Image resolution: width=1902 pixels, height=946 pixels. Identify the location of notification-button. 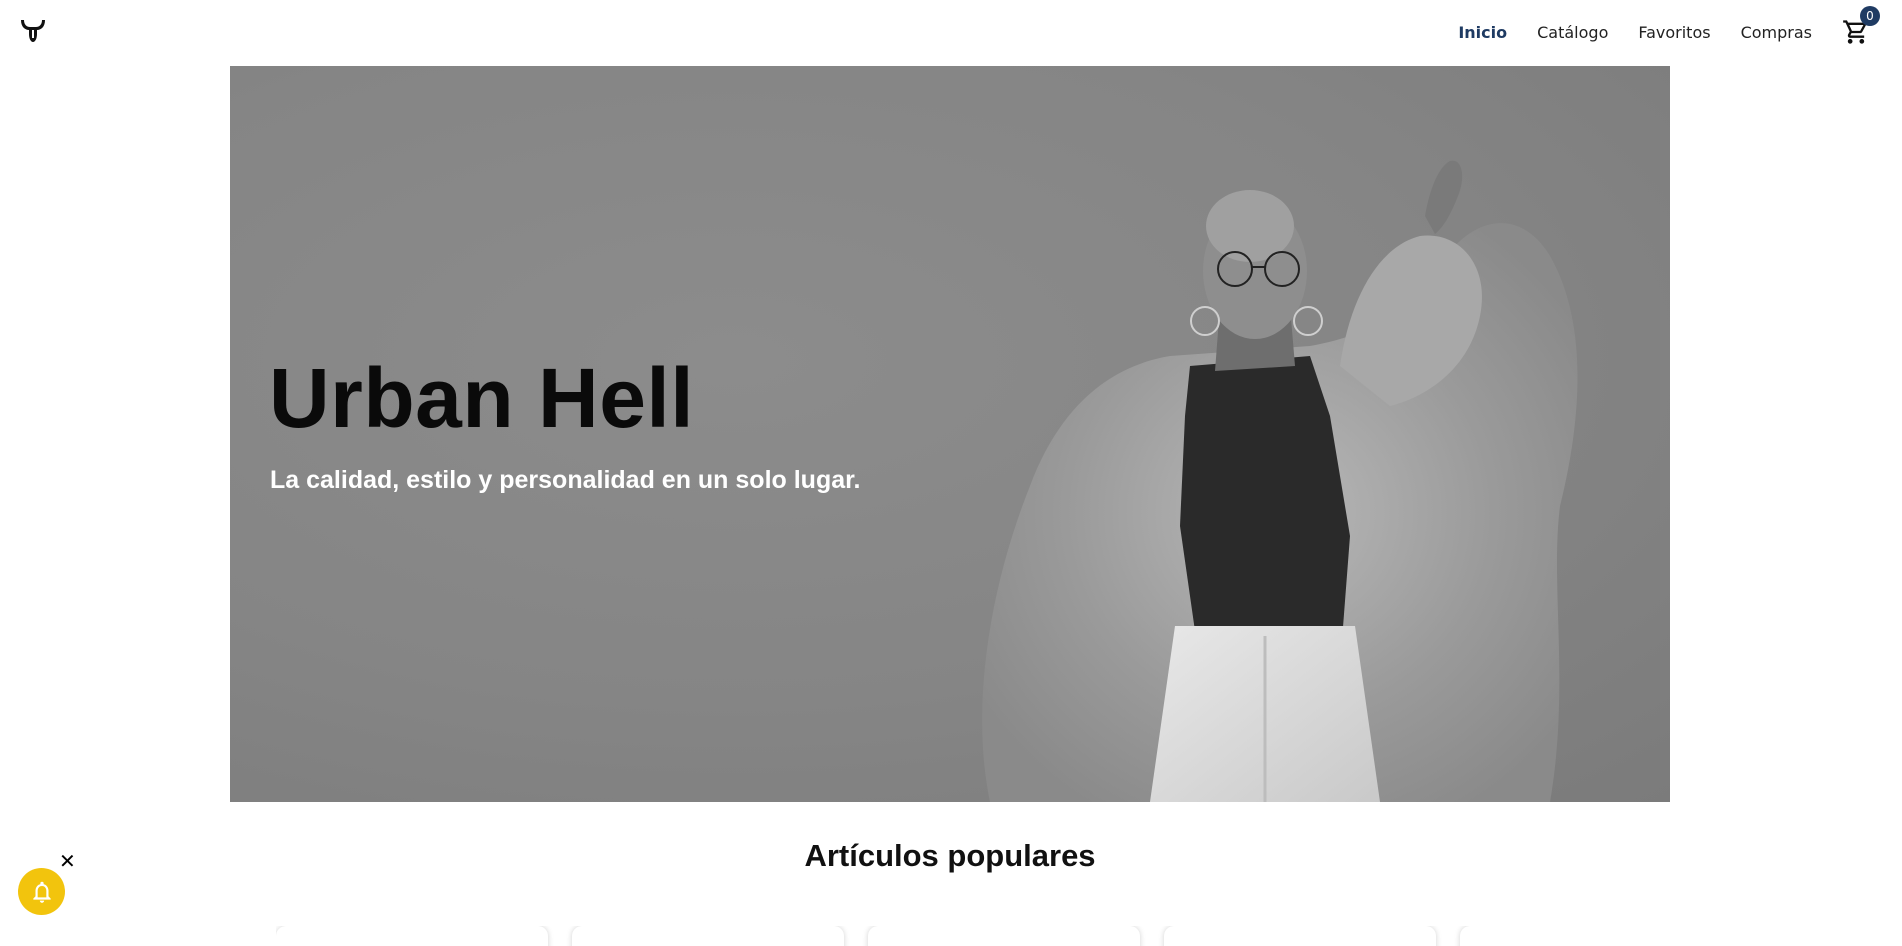
(41, 891).